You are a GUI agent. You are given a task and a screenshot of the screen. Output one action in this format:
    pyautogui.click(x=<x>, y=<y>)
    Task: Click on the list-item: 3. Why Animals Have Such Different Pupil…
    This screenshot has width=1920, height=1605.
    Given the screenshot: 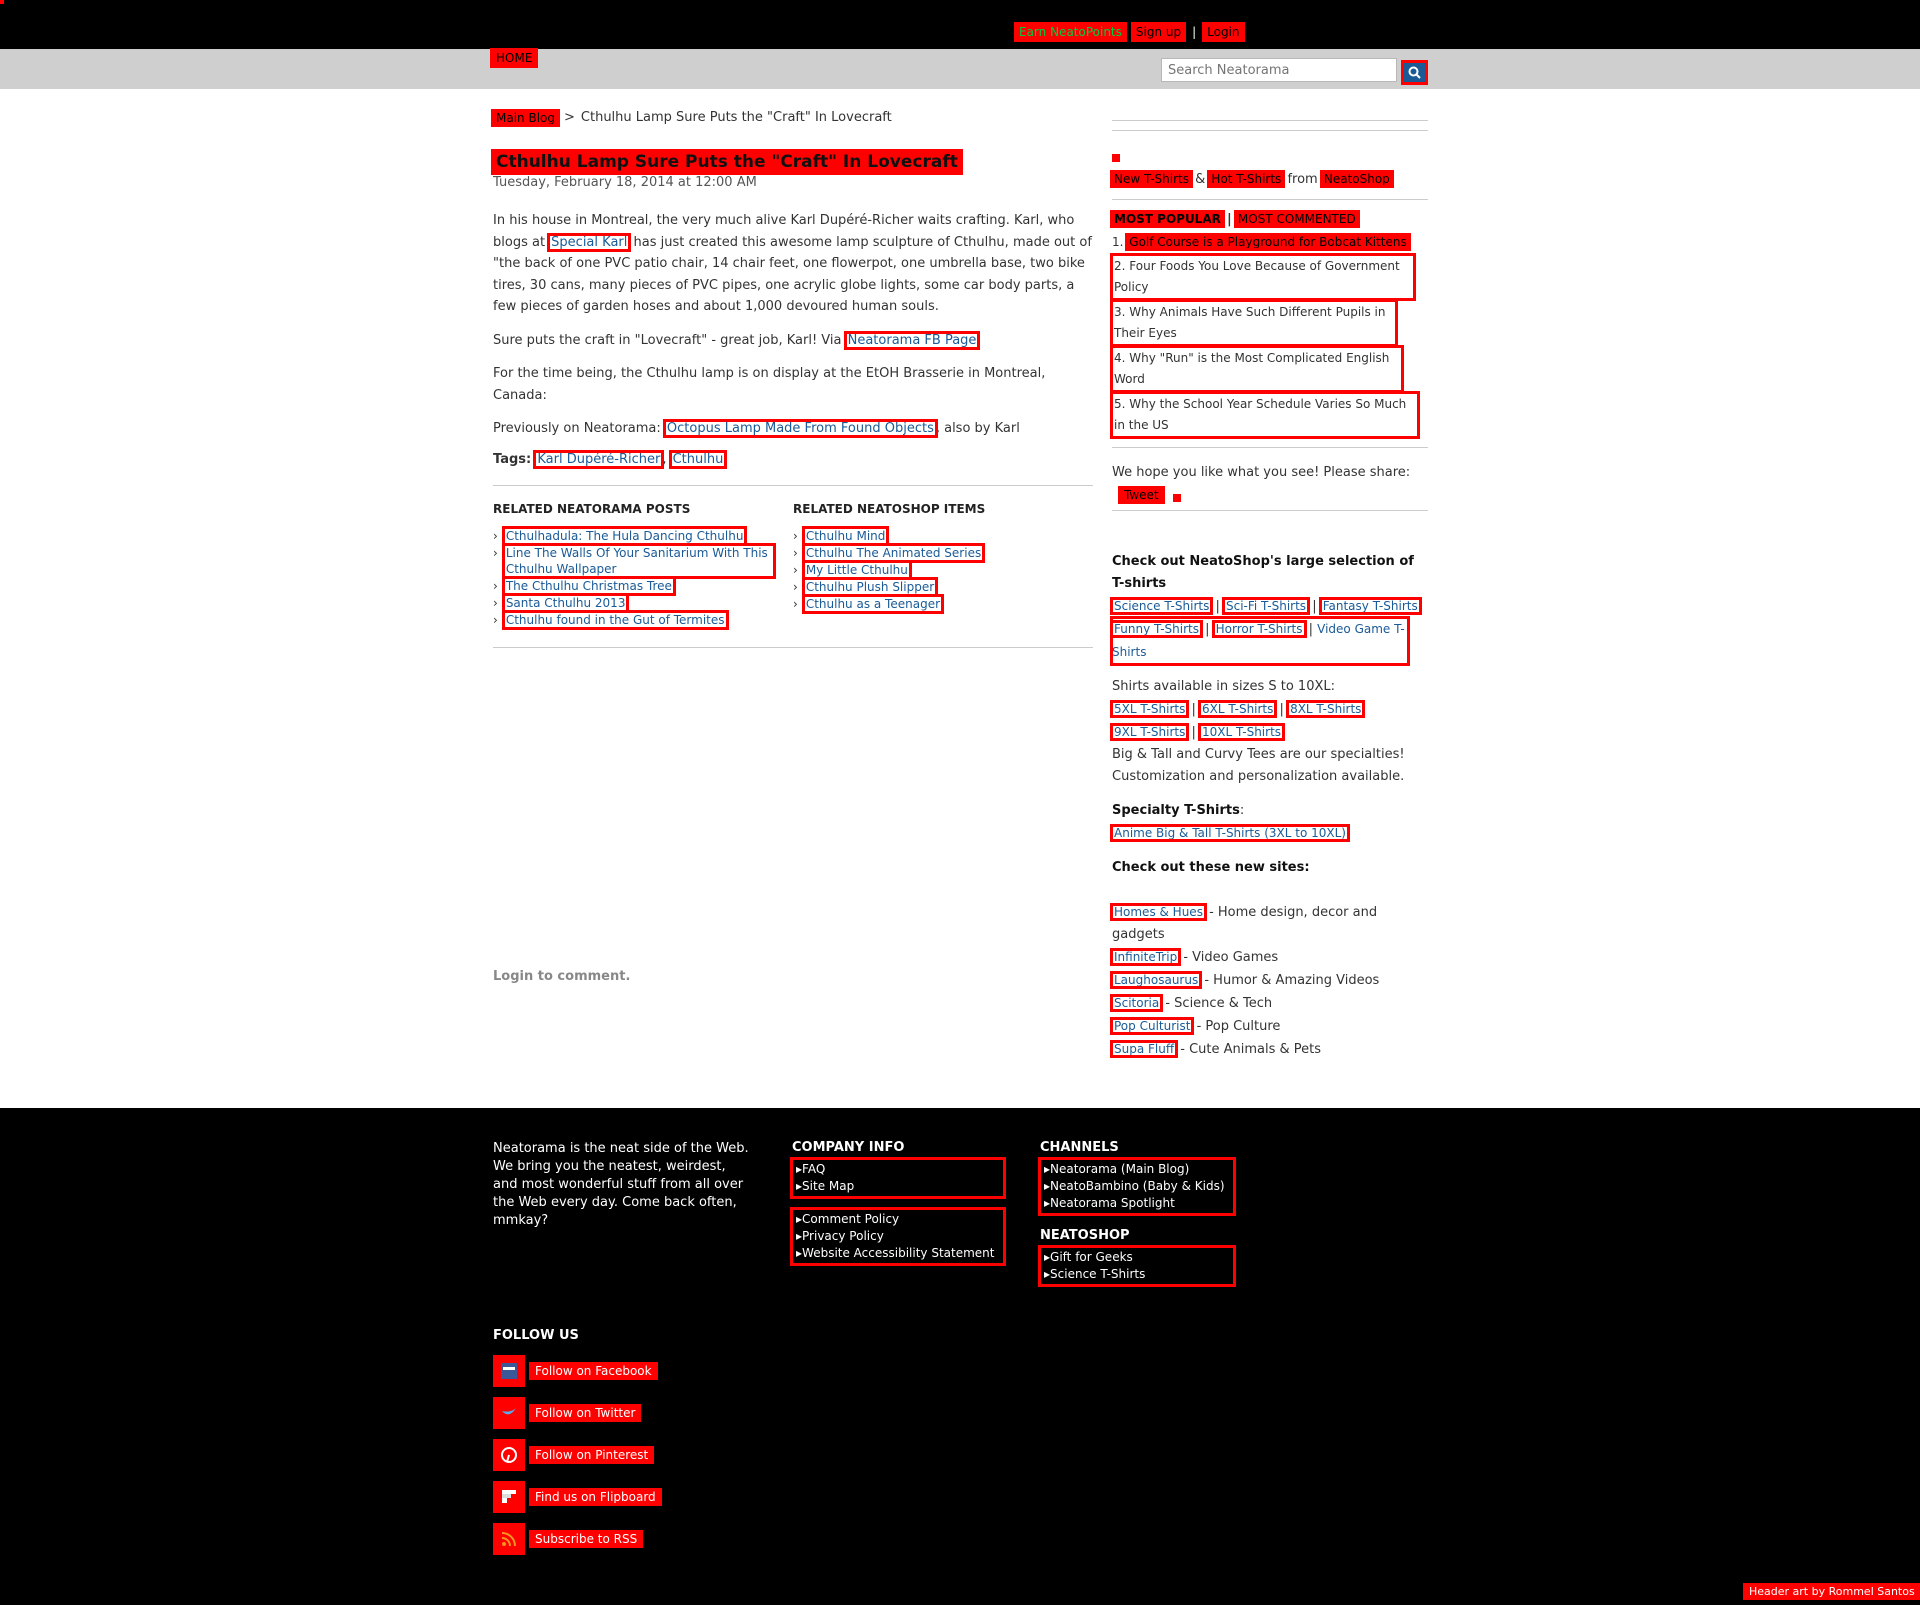 What is the action you would take?
    pyautogui.click(x=1269, y=323)
    